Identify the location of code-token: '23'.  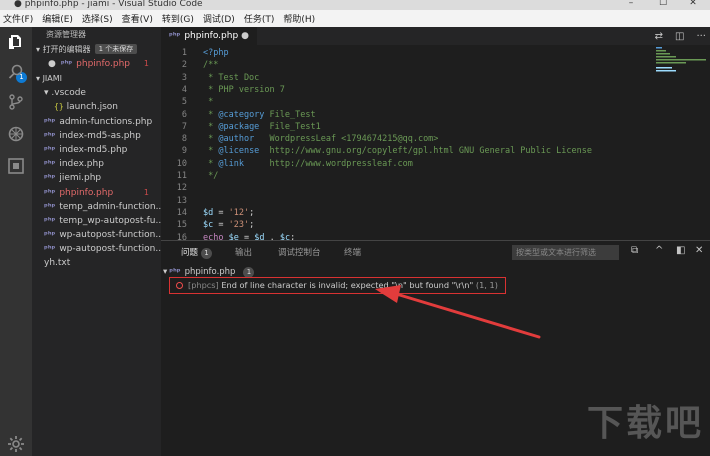
(239, 225).